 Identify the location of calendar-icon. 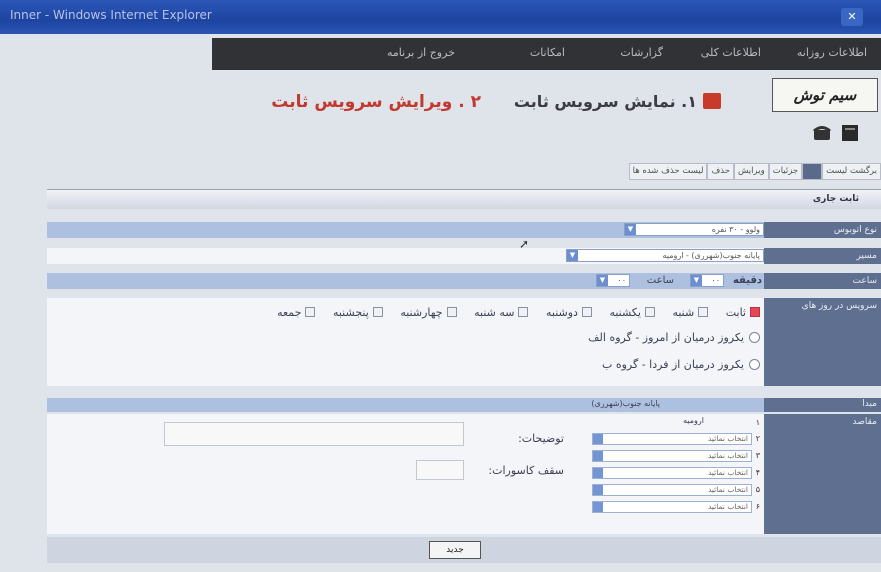
(712, 101).